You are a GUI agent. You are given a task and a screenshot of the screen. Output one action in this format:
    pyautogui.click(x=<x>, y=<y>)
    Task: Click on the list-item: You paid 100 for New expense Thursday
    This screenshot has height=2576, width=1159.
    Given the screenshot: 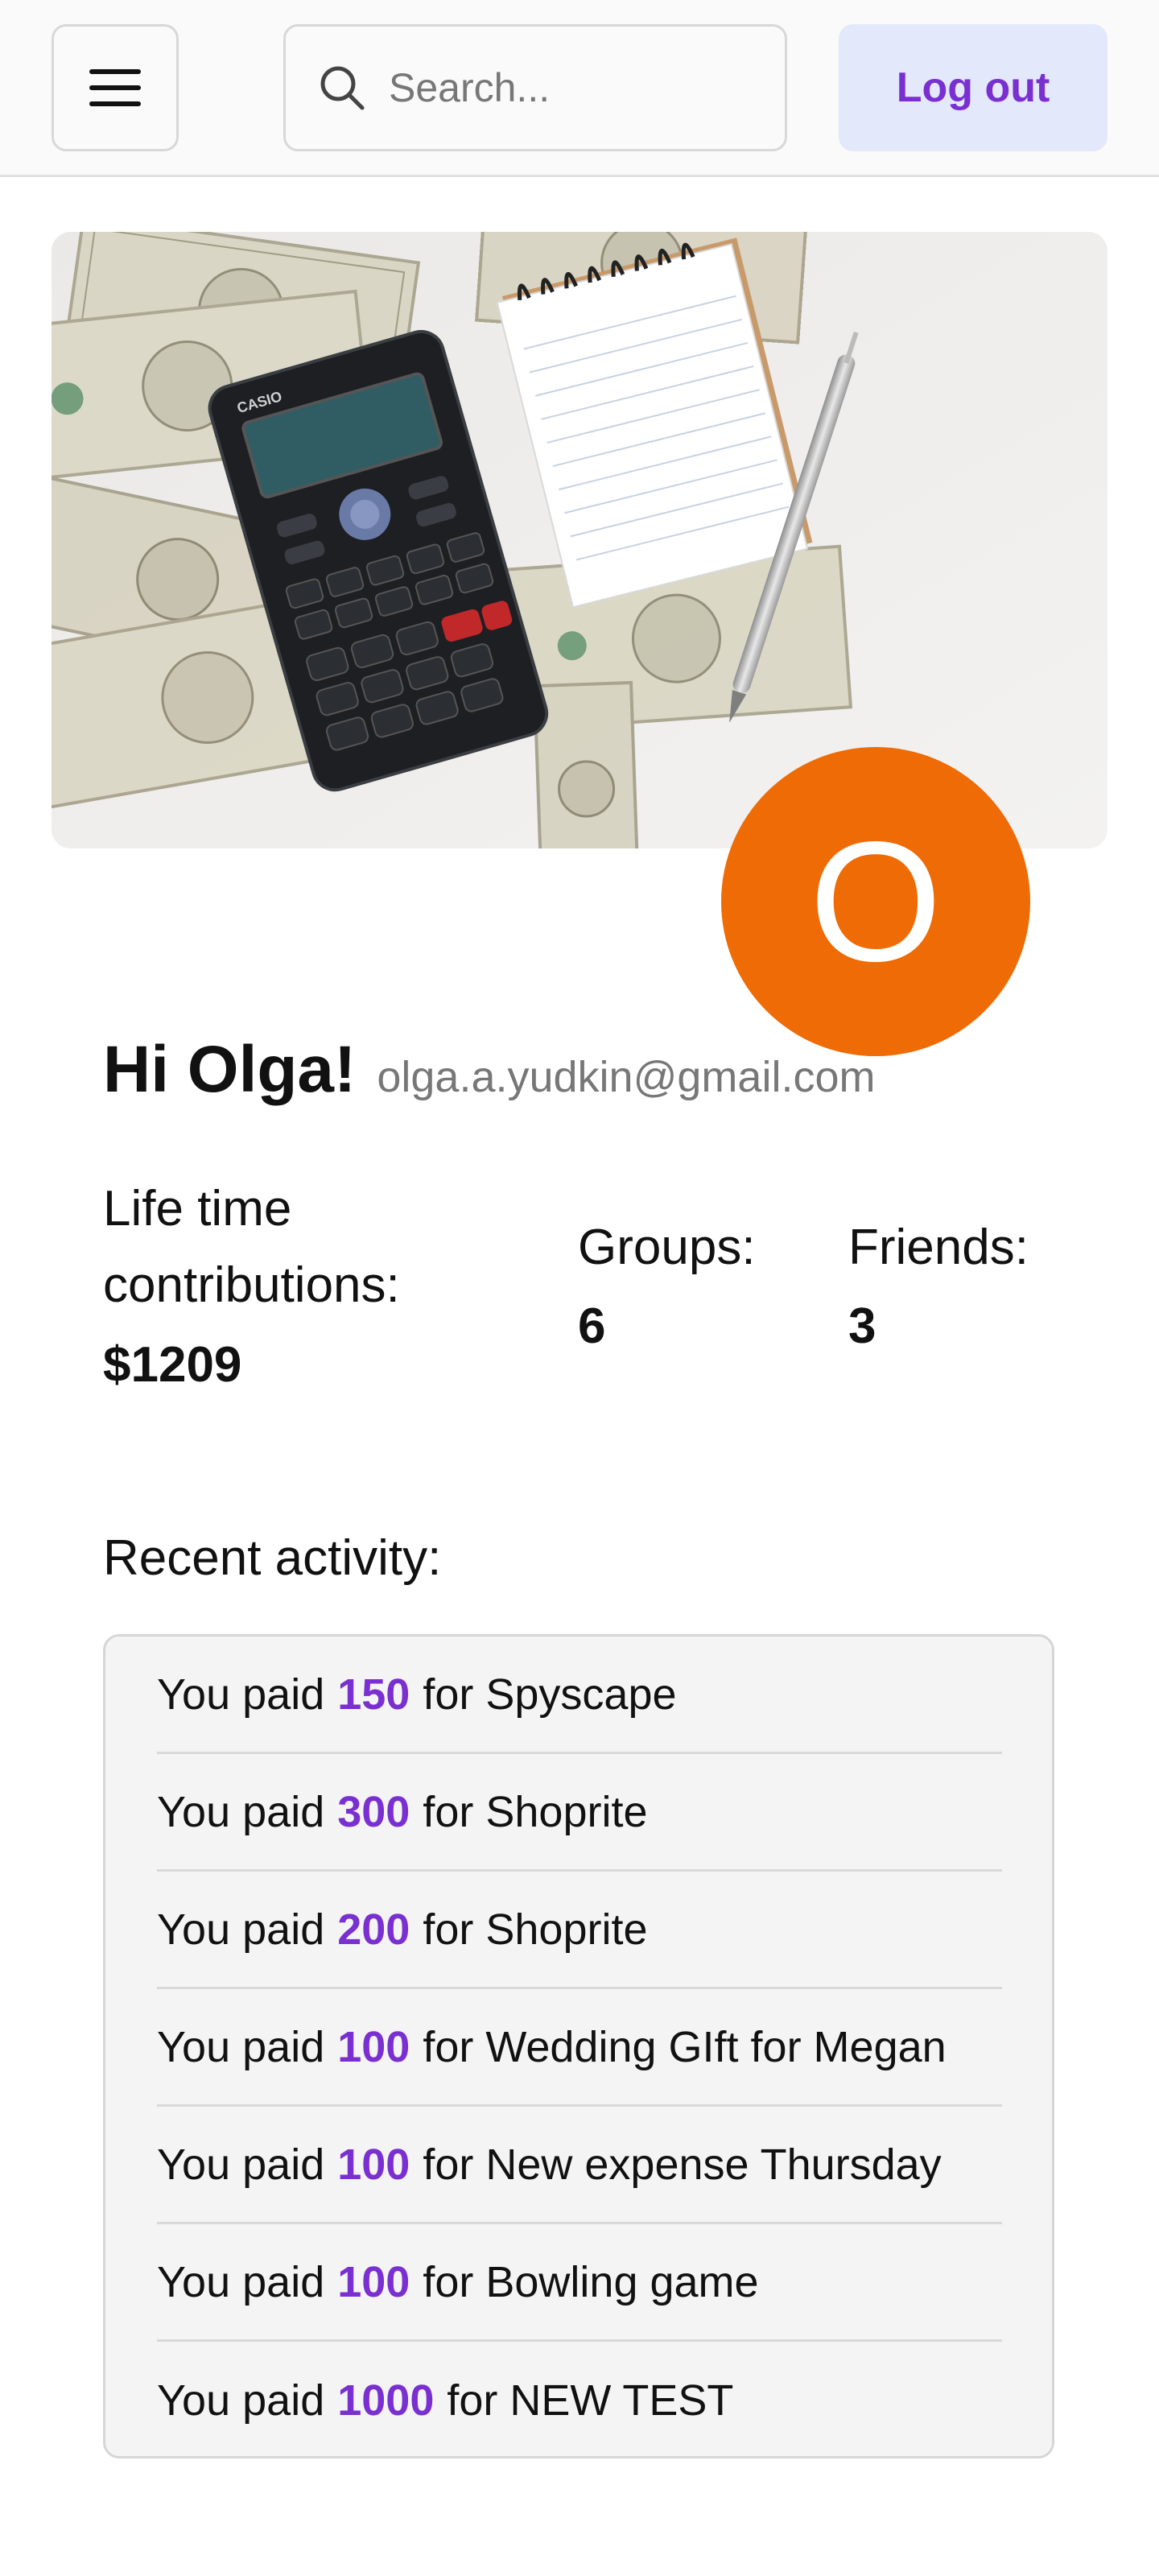 What is the action you would take?
    pyautogui.click(x=579, y=2165)
    